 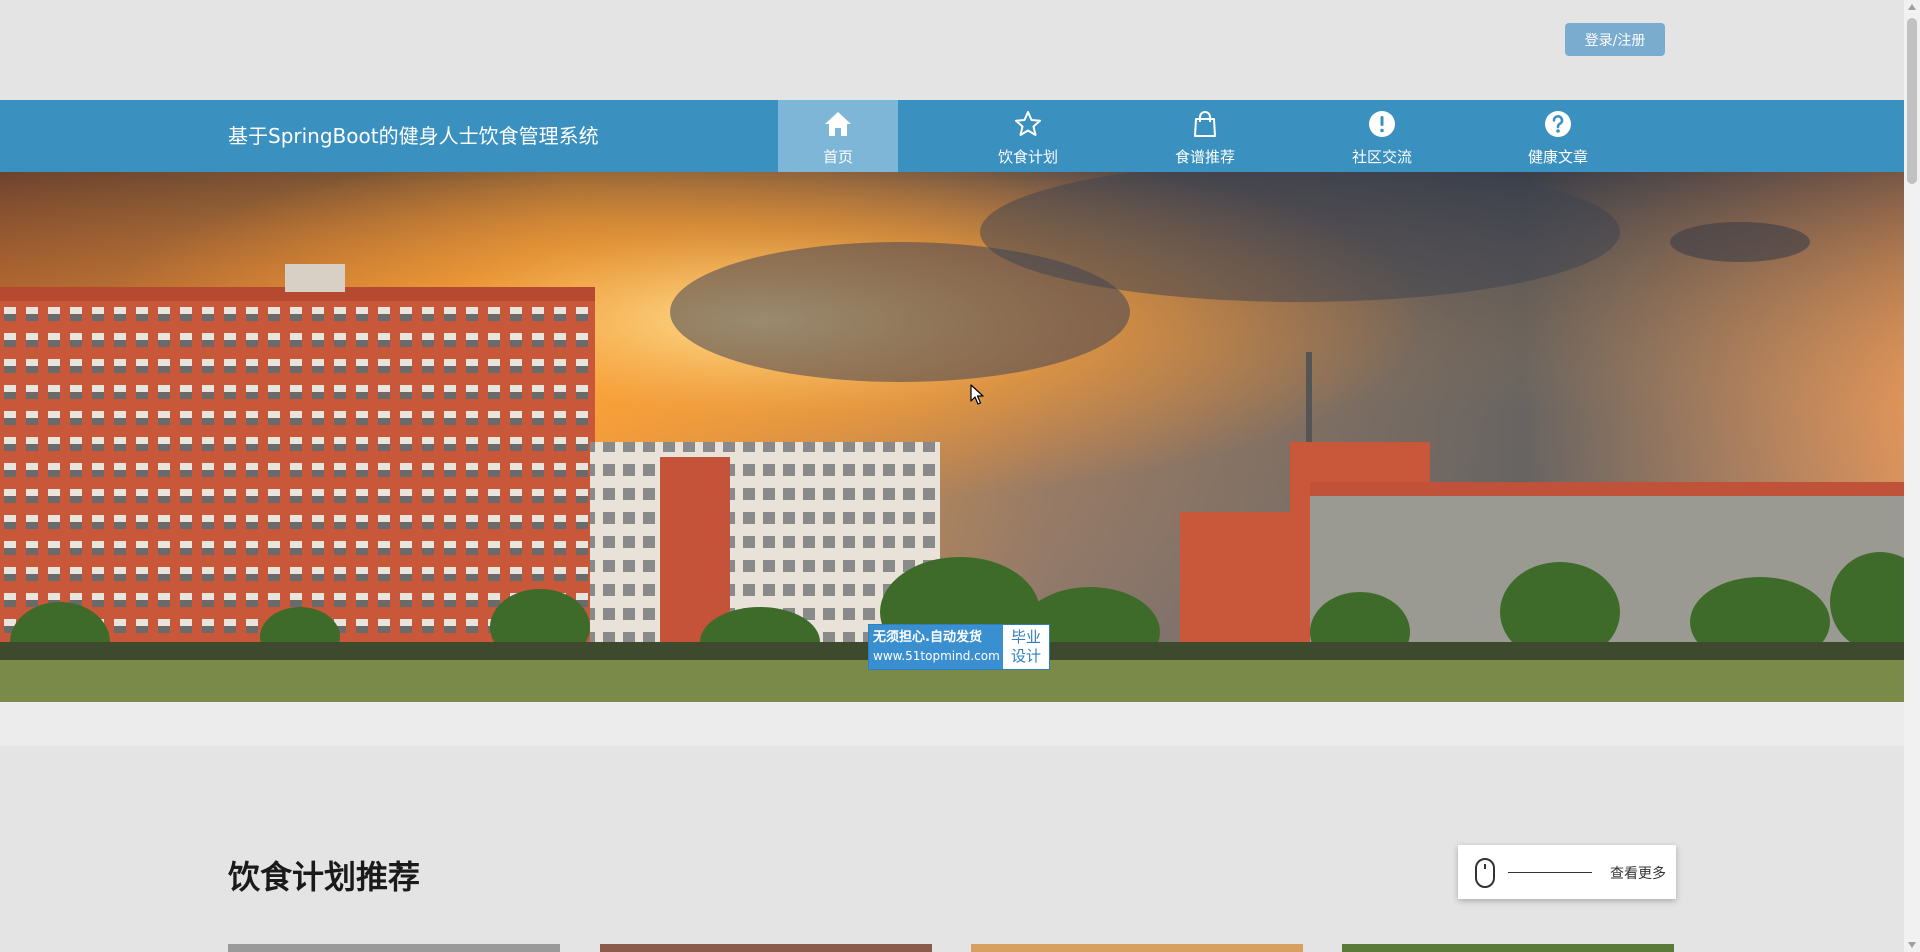 I want to click on banner-watermark-badge: 无须担心.自动发货 www.51topmind.com 毕业 设计, so click(x=959, y=647).